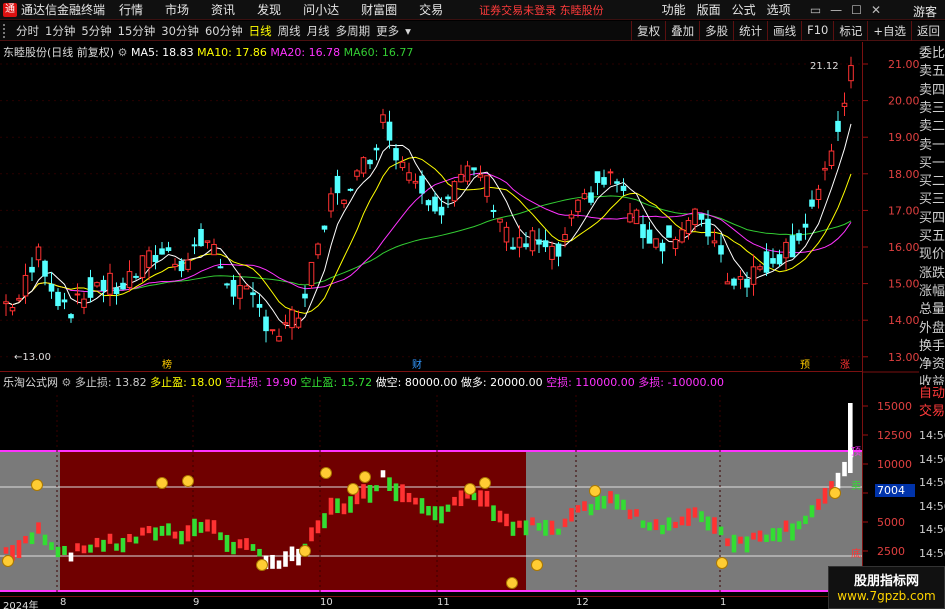 The width and height of the screenshot is (945, 609). Describe the element at coordinates (894, 406) in the screenshot. I see `indicator-tick-label: 15000` at that location.